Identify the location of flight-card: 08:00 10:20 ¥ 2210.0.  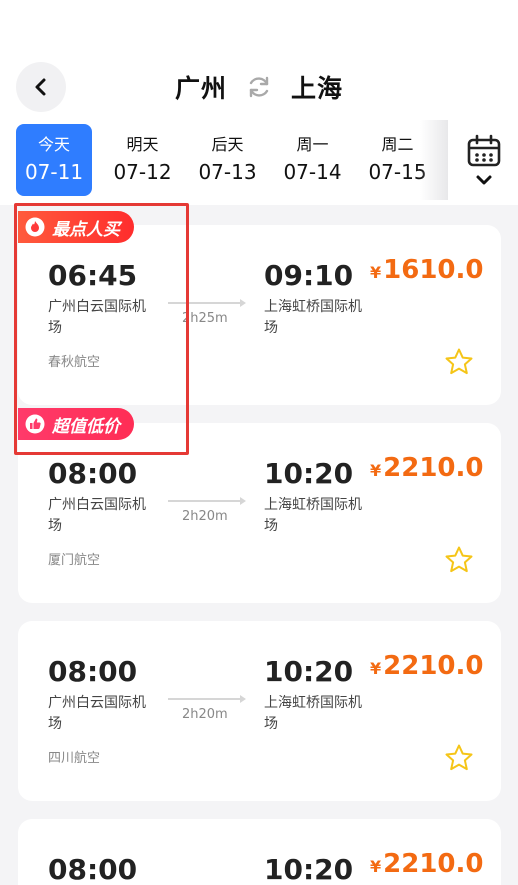
(259, 852).